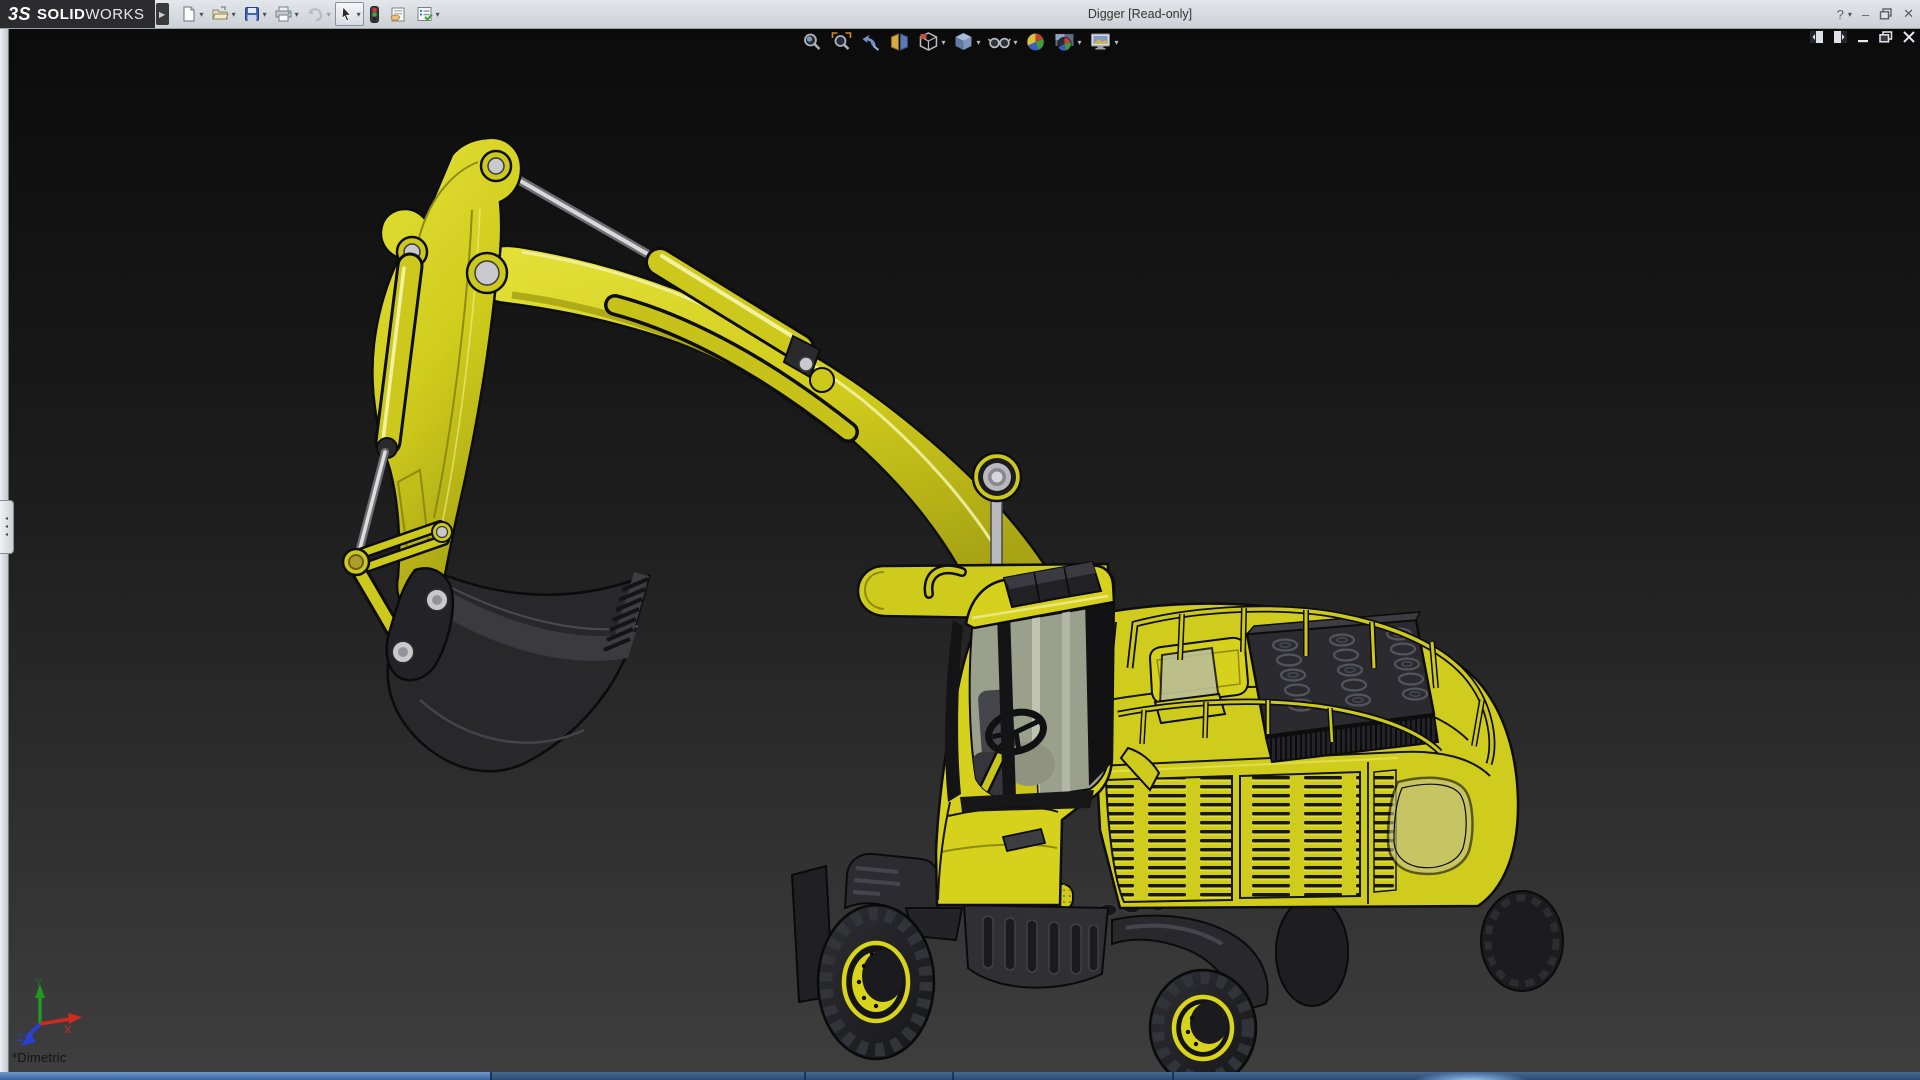 This screenshot has width=1920, height=1080. I want to click on file-properties-button, so click(398, 14).